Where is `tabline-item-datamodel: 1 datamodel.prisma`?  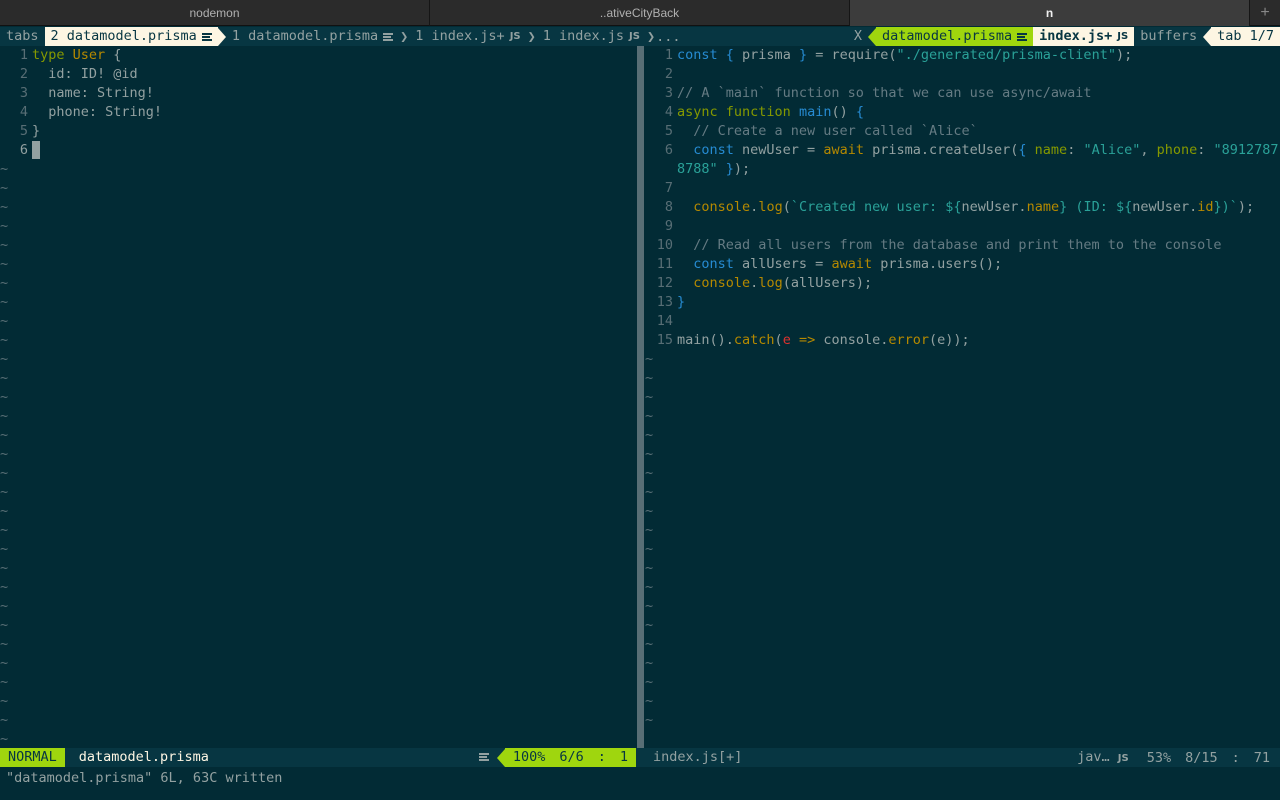 tabline-item-datamodel: 1 datamodel.prisma is located at coordinates (312, 36).